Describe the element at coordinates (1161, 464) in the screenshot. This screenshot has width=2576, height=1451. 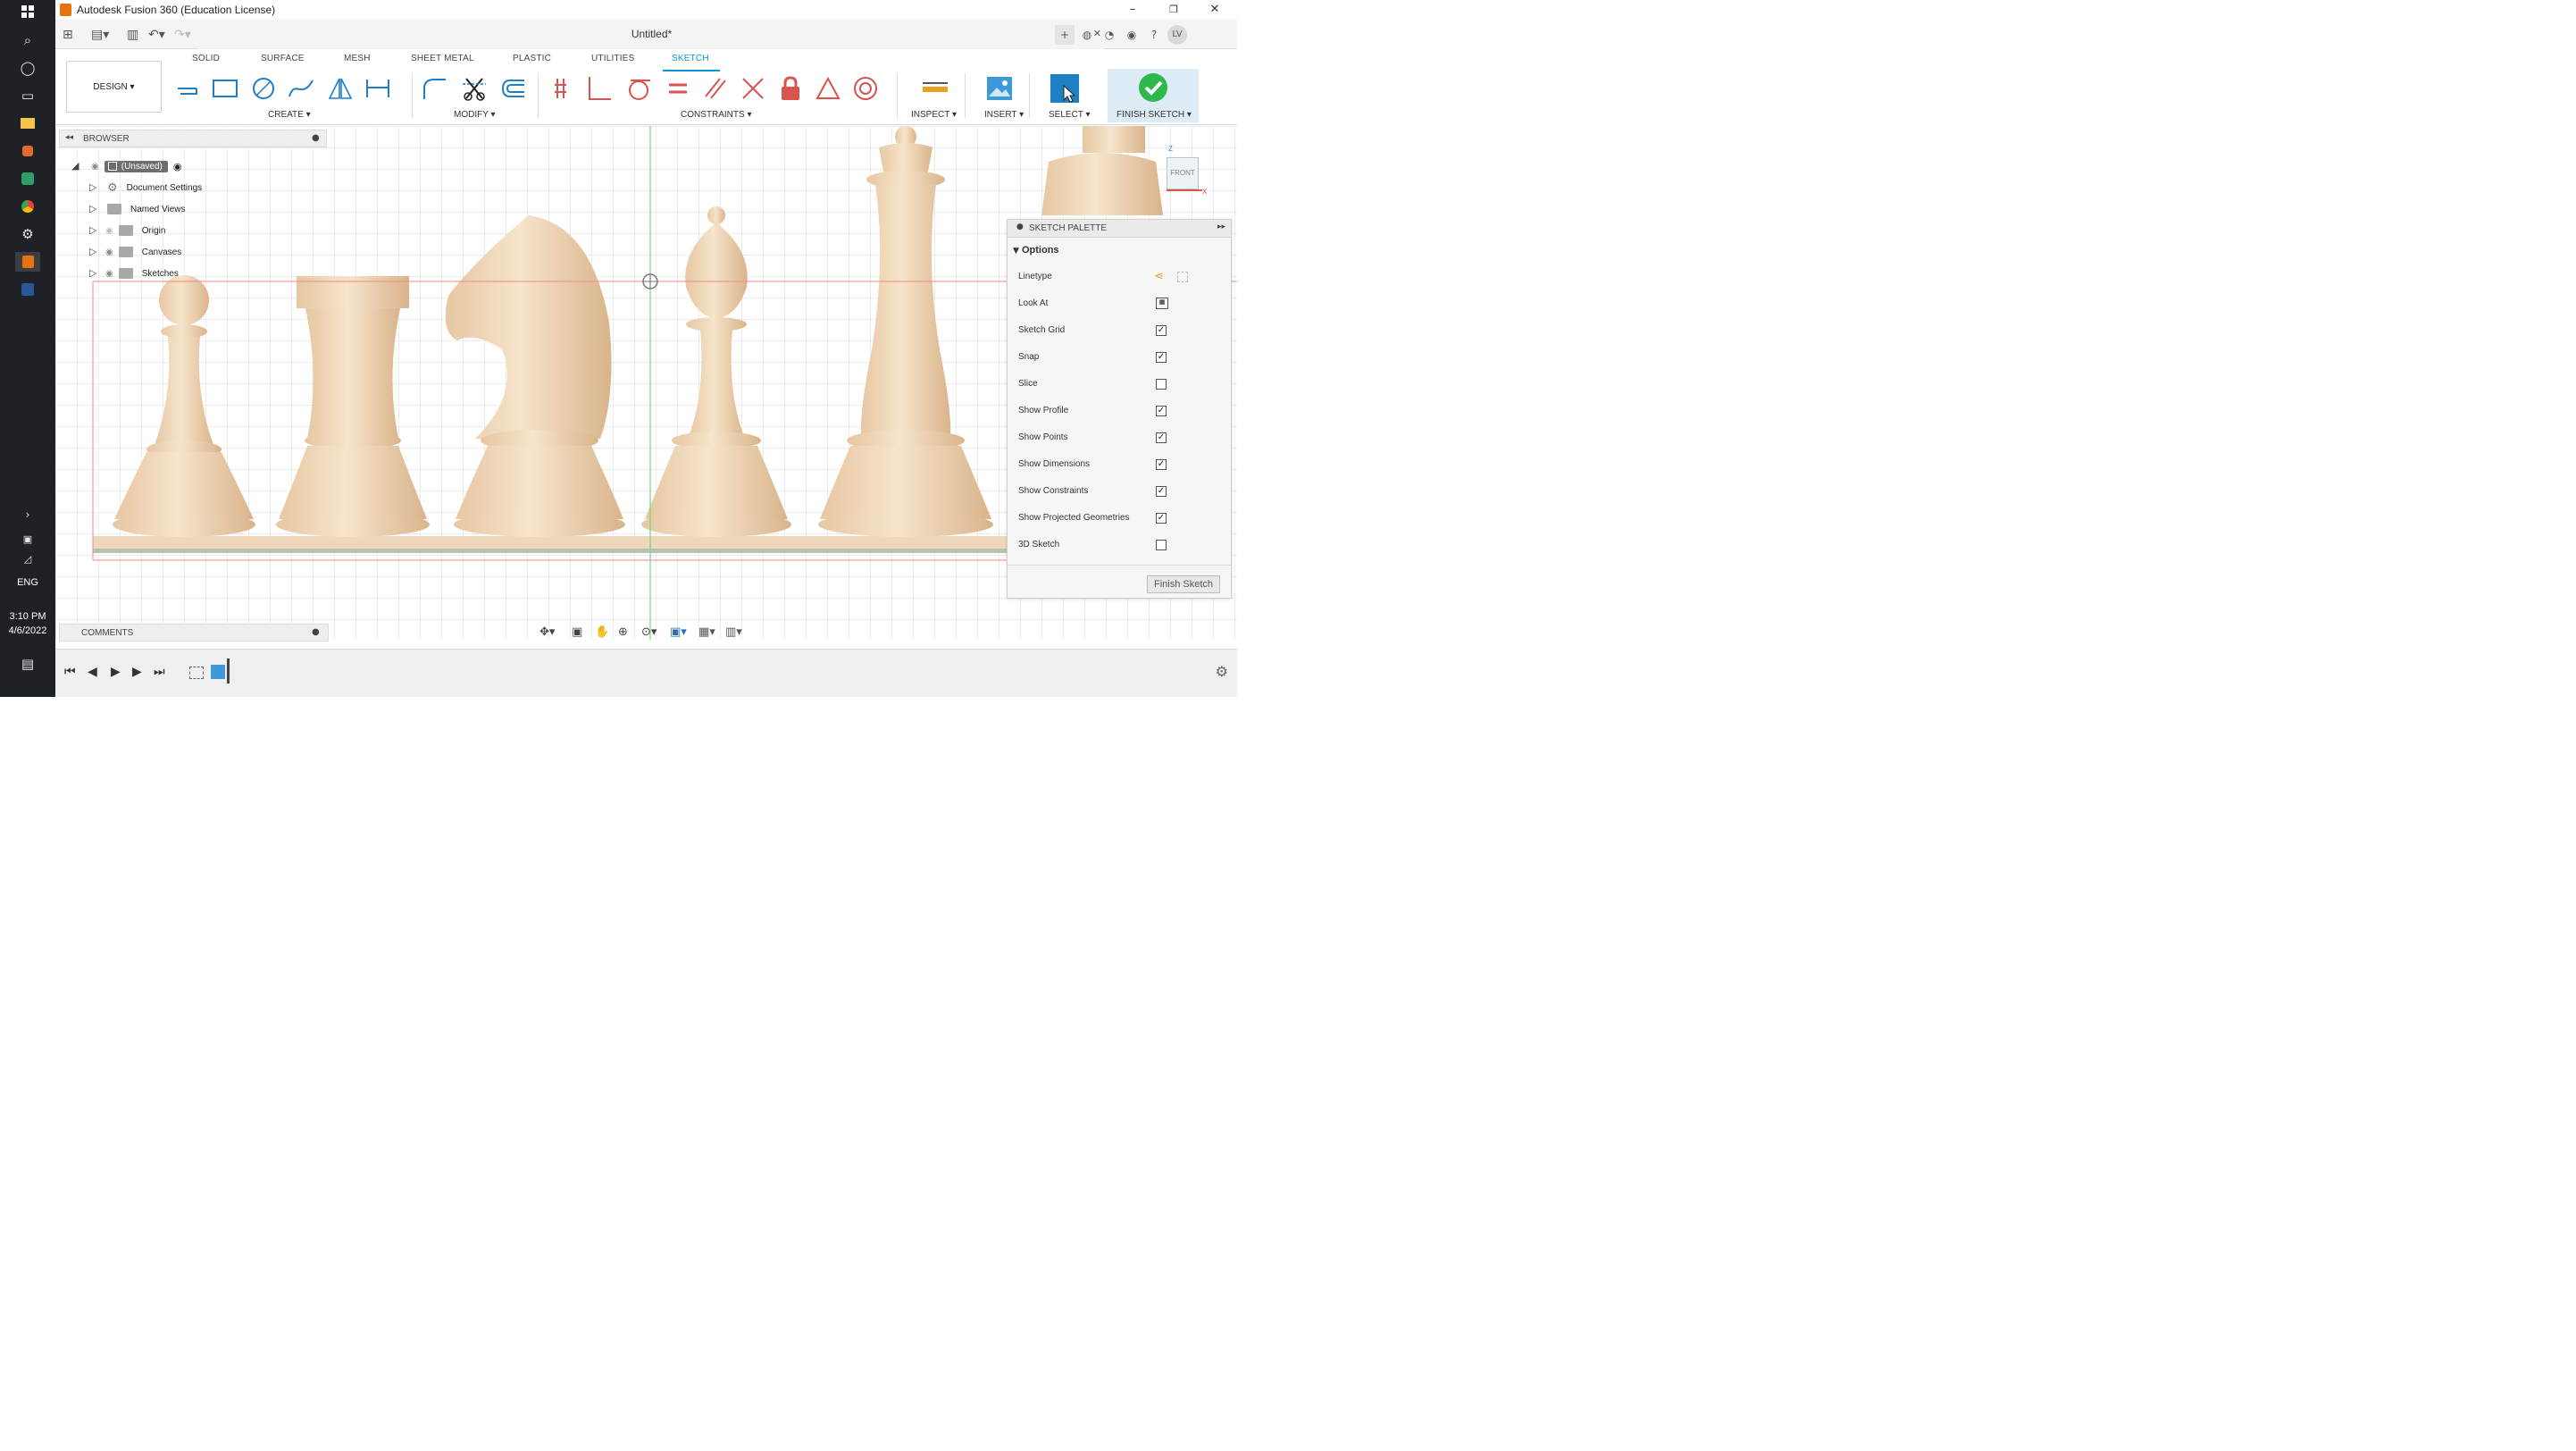
I see `show-dimensions-checkbox: ✓` at that location.